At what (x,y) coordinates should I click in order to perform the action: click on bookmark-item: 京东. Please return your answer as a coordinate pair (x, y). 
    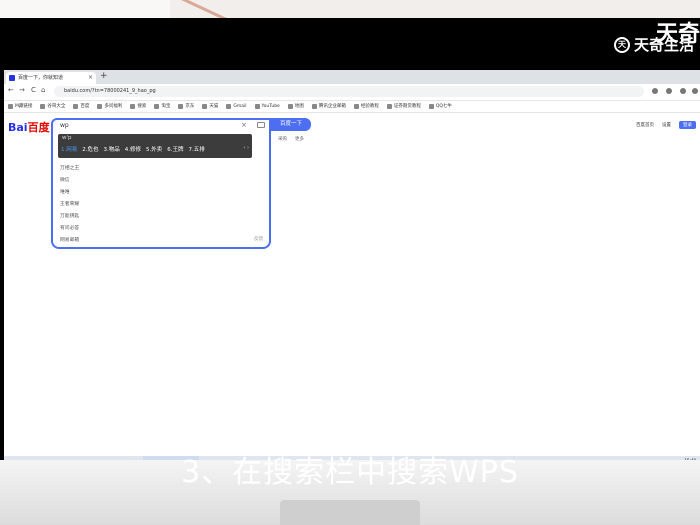
    Looking at the image, I should click on (186, 106).